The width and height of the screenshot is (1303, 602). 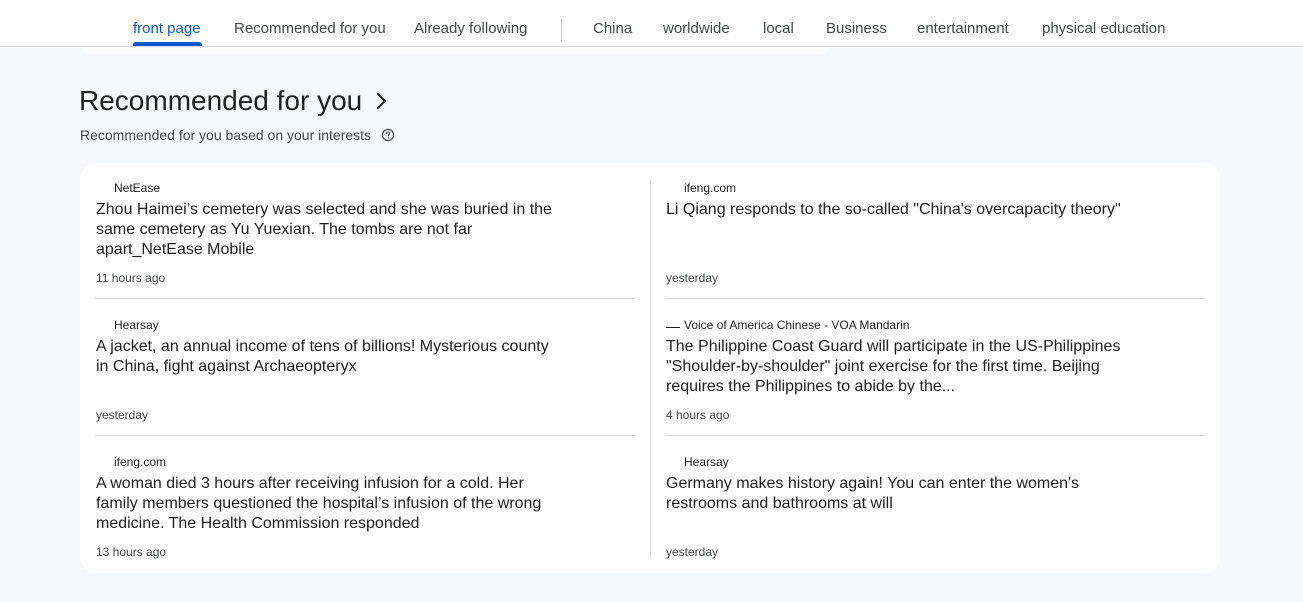 What do you see at coordinates (650, 369) in the screenshot?
I see `column-divider` at bounding box center [650, 369].